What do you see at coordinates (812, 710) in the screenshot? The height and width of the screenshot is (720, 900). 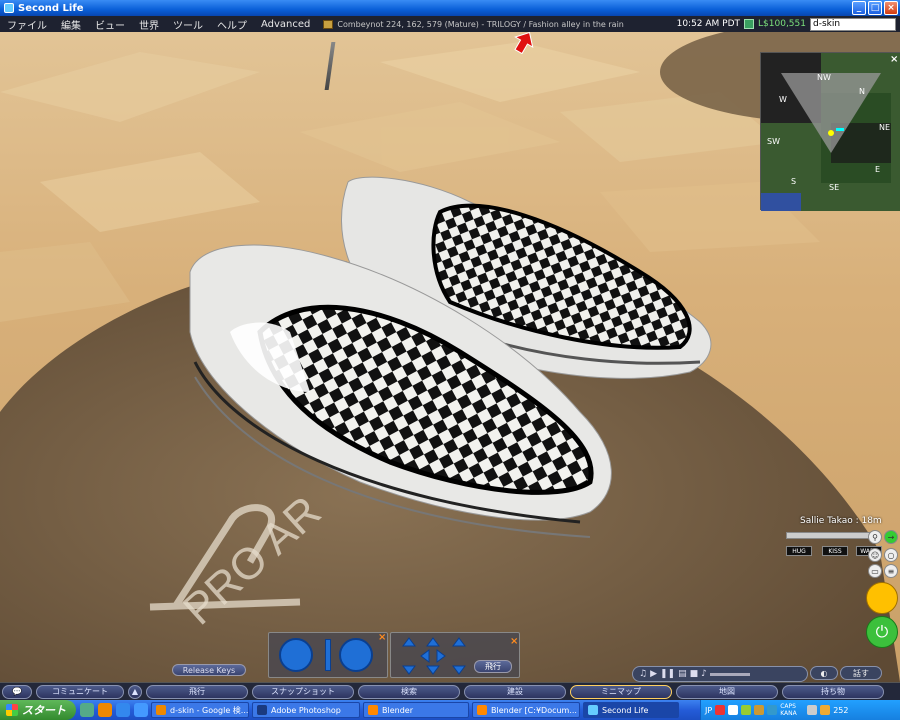 I see `network-icon` at bounding box center [812, 710].